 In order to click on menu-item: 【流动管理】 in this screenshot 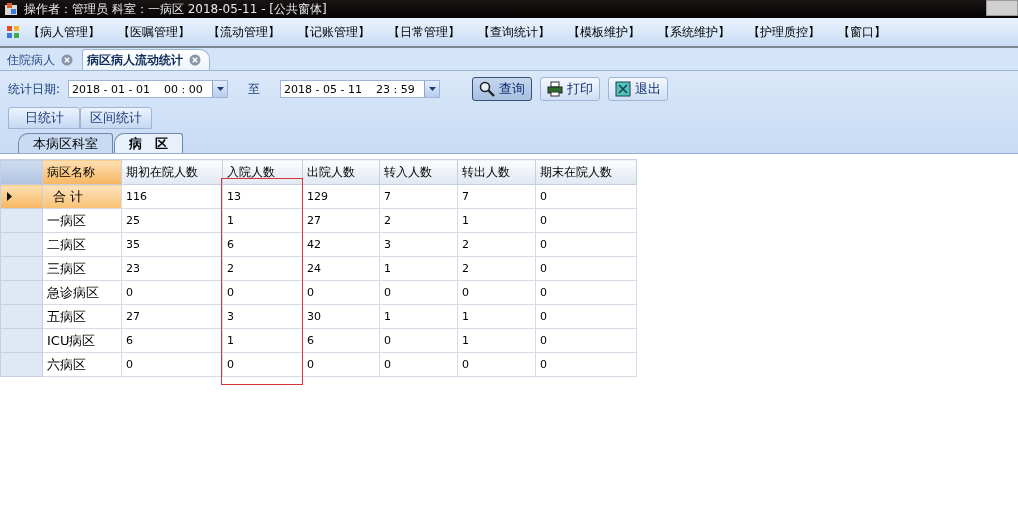, I will do `click(245, 32)`.